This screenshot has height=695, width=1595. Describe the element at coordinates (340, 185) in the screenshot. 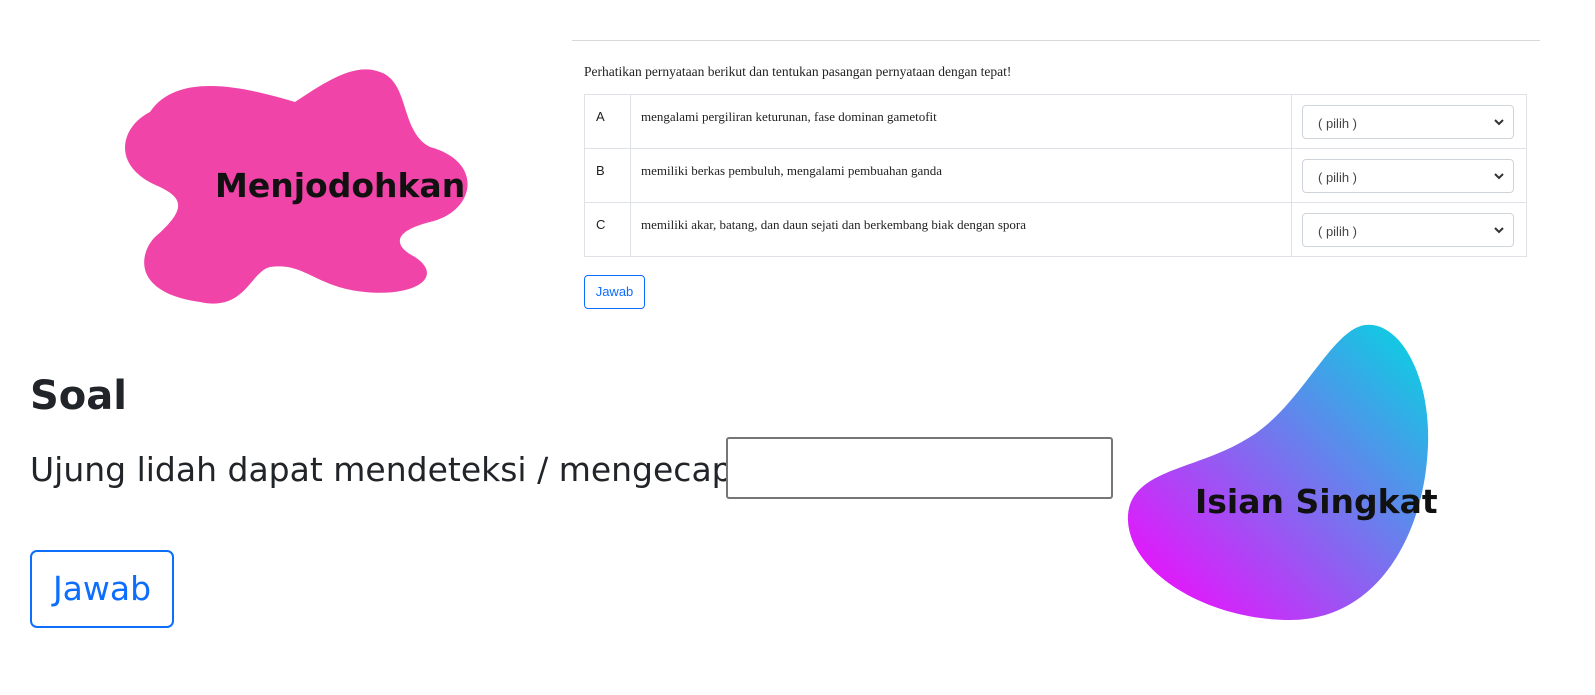

I see `menjodohkan-label: Menjodohkan` at that location.